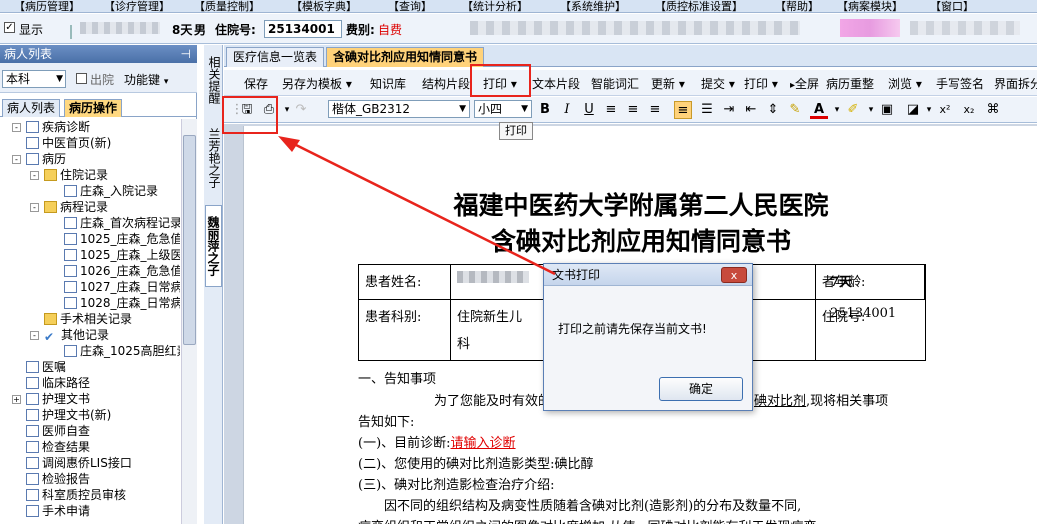  Describe the element at coordinates (887, 110) in the screenshot. I see `insert-image-icon: ▣` at that location.